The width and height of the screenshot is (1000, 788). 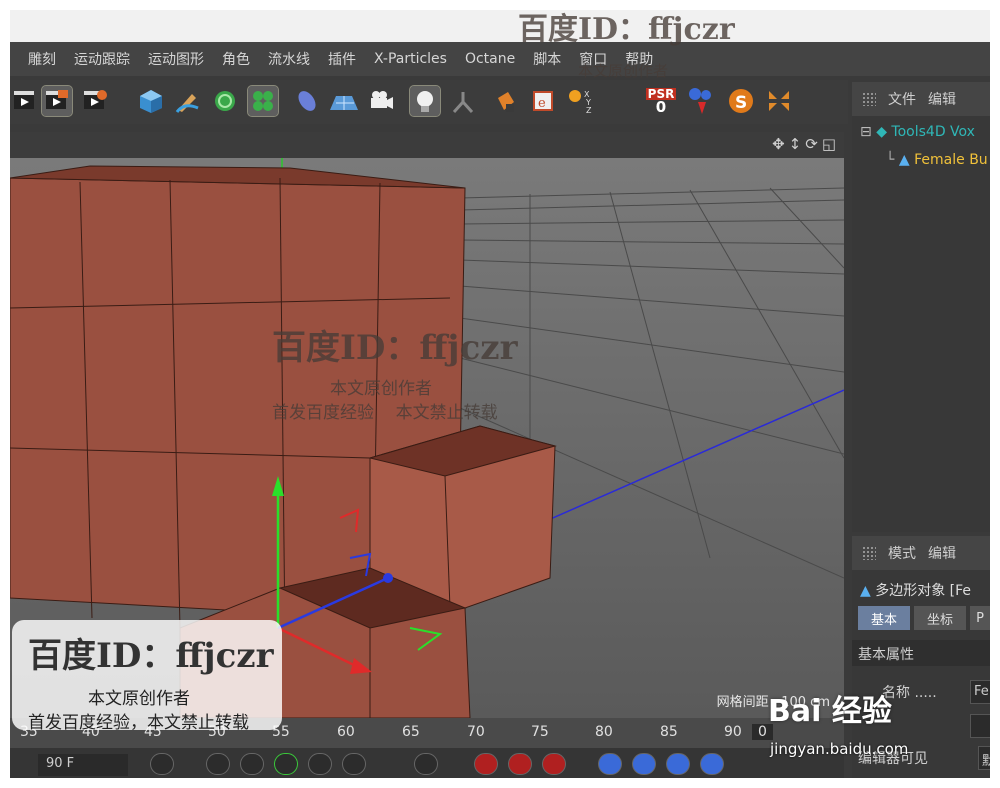 What do you see at coordinates (343, 101) in the screenshot?
I see `floor-icon` at bounding box center [343, 101].